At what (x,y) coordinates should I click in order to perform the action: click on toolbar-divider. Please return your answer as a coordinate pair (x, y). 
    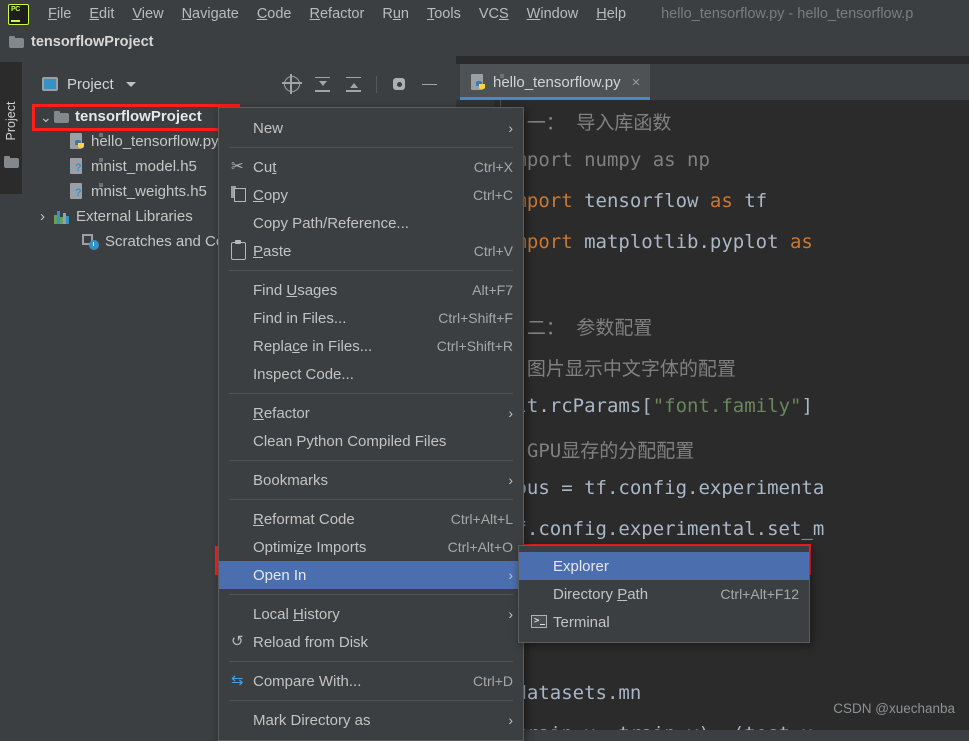
    Looking at the image, I should click on (376, 84).